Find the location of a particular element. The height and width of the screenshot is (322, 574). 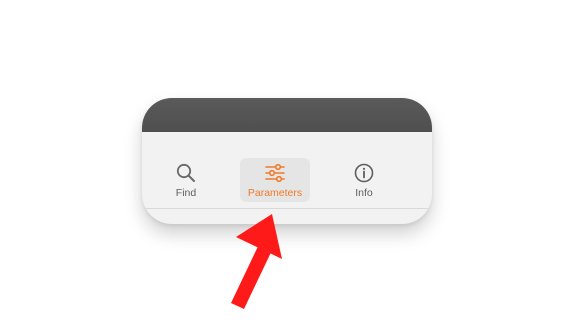

search-icon is located at coordinates (186, 173).